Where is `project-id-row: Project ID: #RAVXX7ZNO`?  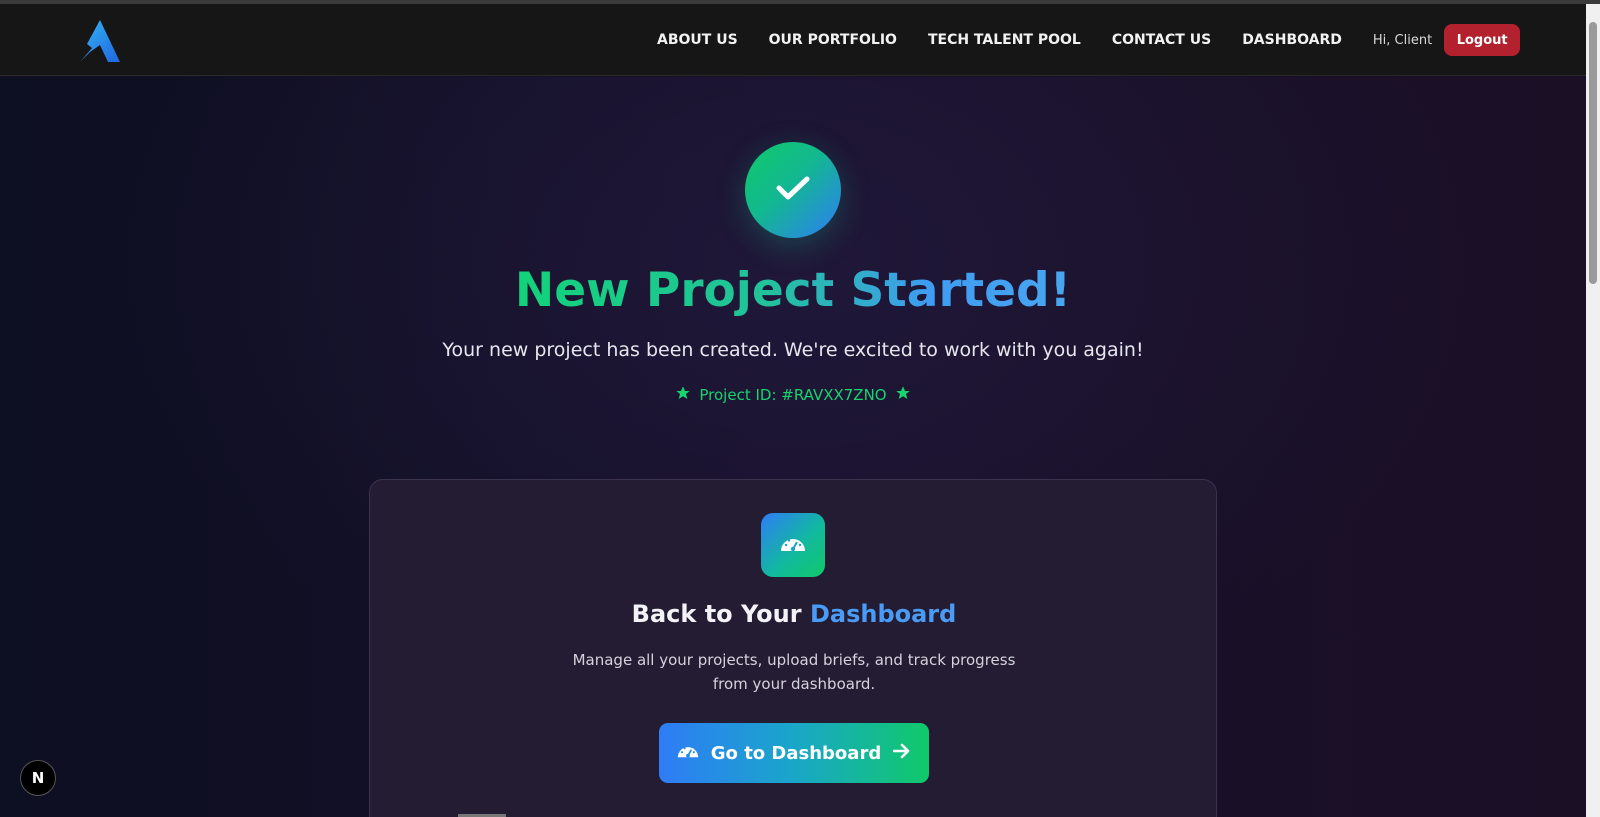 project-id-row: Project ID: #RAVXX7ZNO is located at coordinates (793, 395).